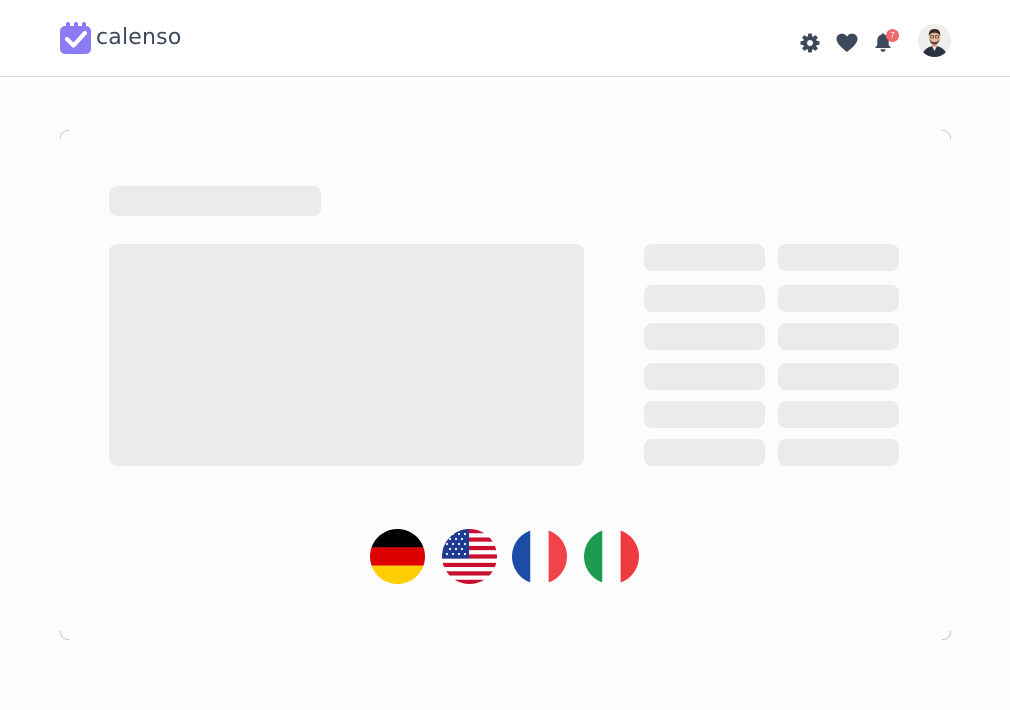 This screenshot has width=1010, height=710. What do you see at coordinates (397, 556) in the screenshot?
I see `germany-flag-icon` at bounding box center [397, 556].